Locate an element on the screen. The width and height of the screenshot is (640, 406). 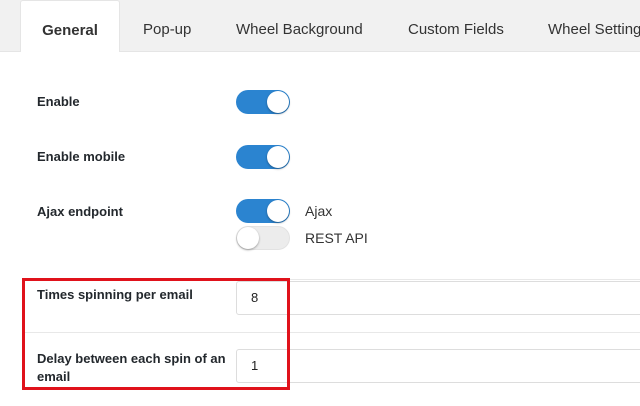
tab-wheel-background: Wheel Background is located at coordinates (299, 26).